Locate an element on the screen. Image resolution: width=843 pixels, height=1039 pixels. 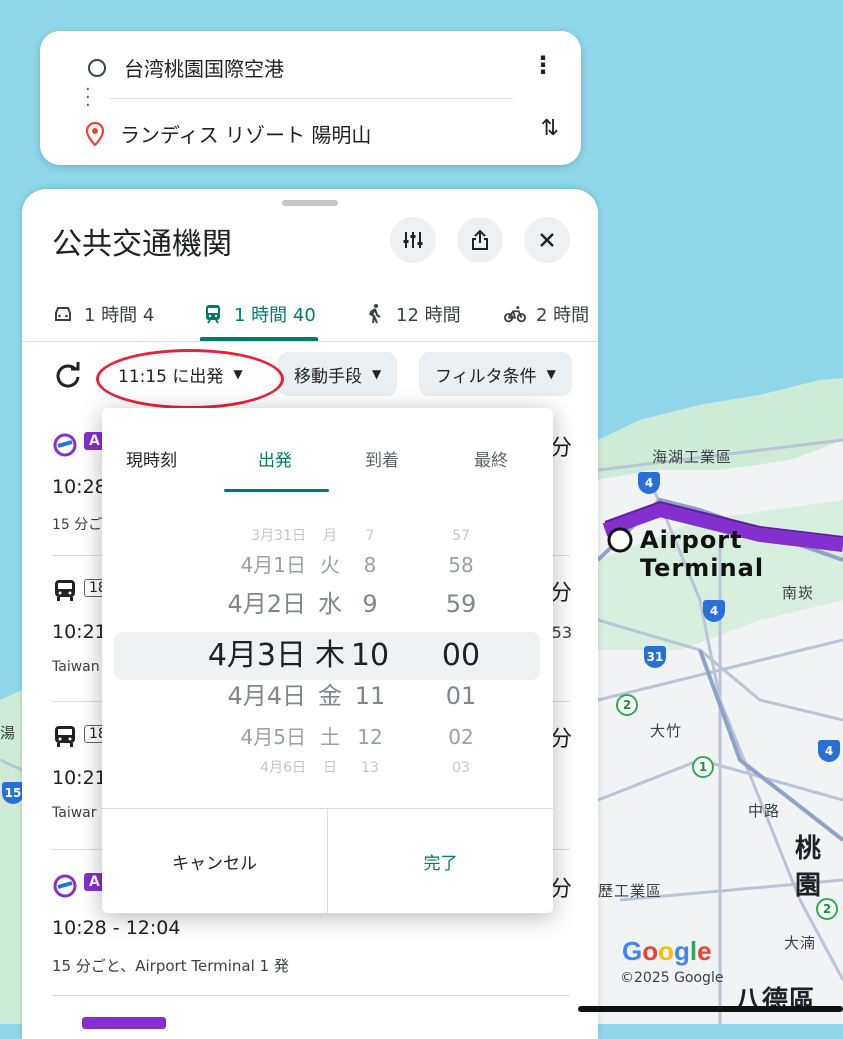
google-logo: Google is located at coordinates (667, 951).